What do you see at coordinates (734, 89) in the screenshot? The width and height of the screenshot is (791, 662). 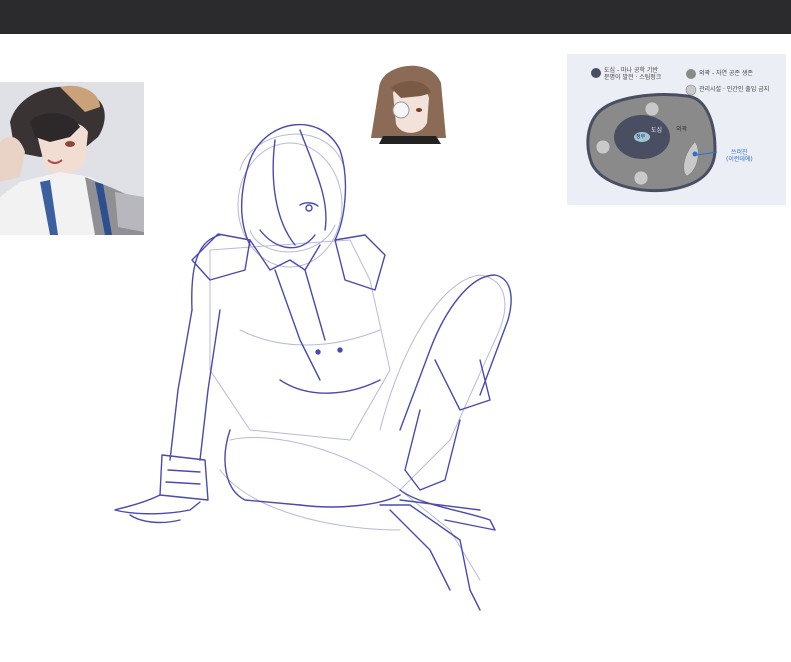 I see `map-legend-item3: 관리시설 · 인간인 출입 금지` at bounding box center [734, 89].